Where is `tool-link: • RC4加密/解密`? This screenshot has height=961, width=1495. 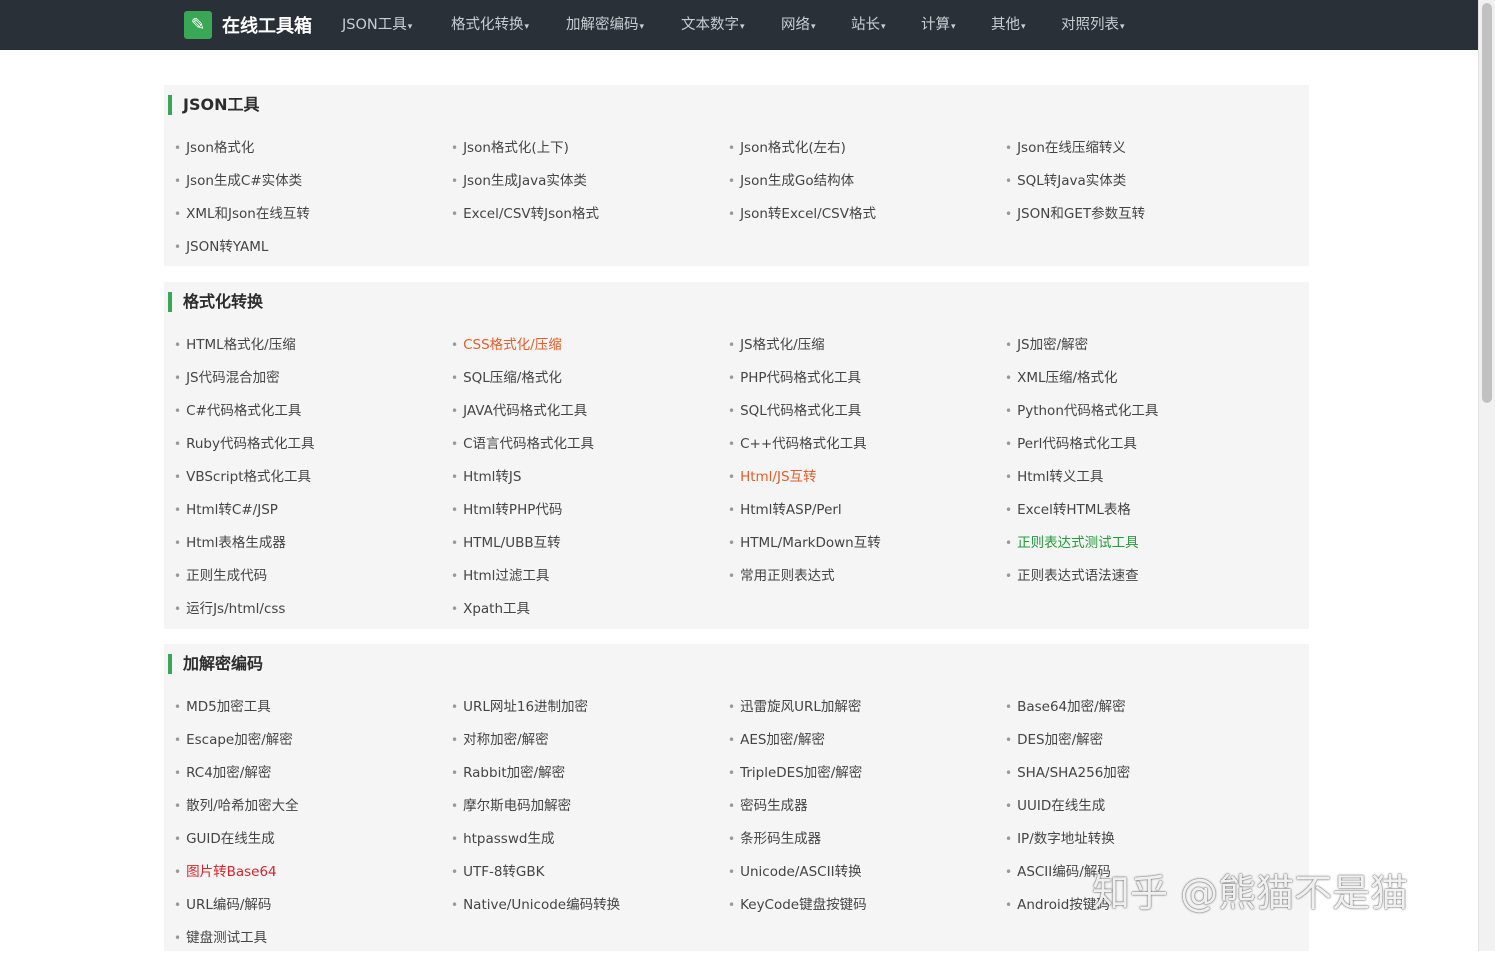
tool-link: • RC4加密/解密 is located at coordinates (302, 779).